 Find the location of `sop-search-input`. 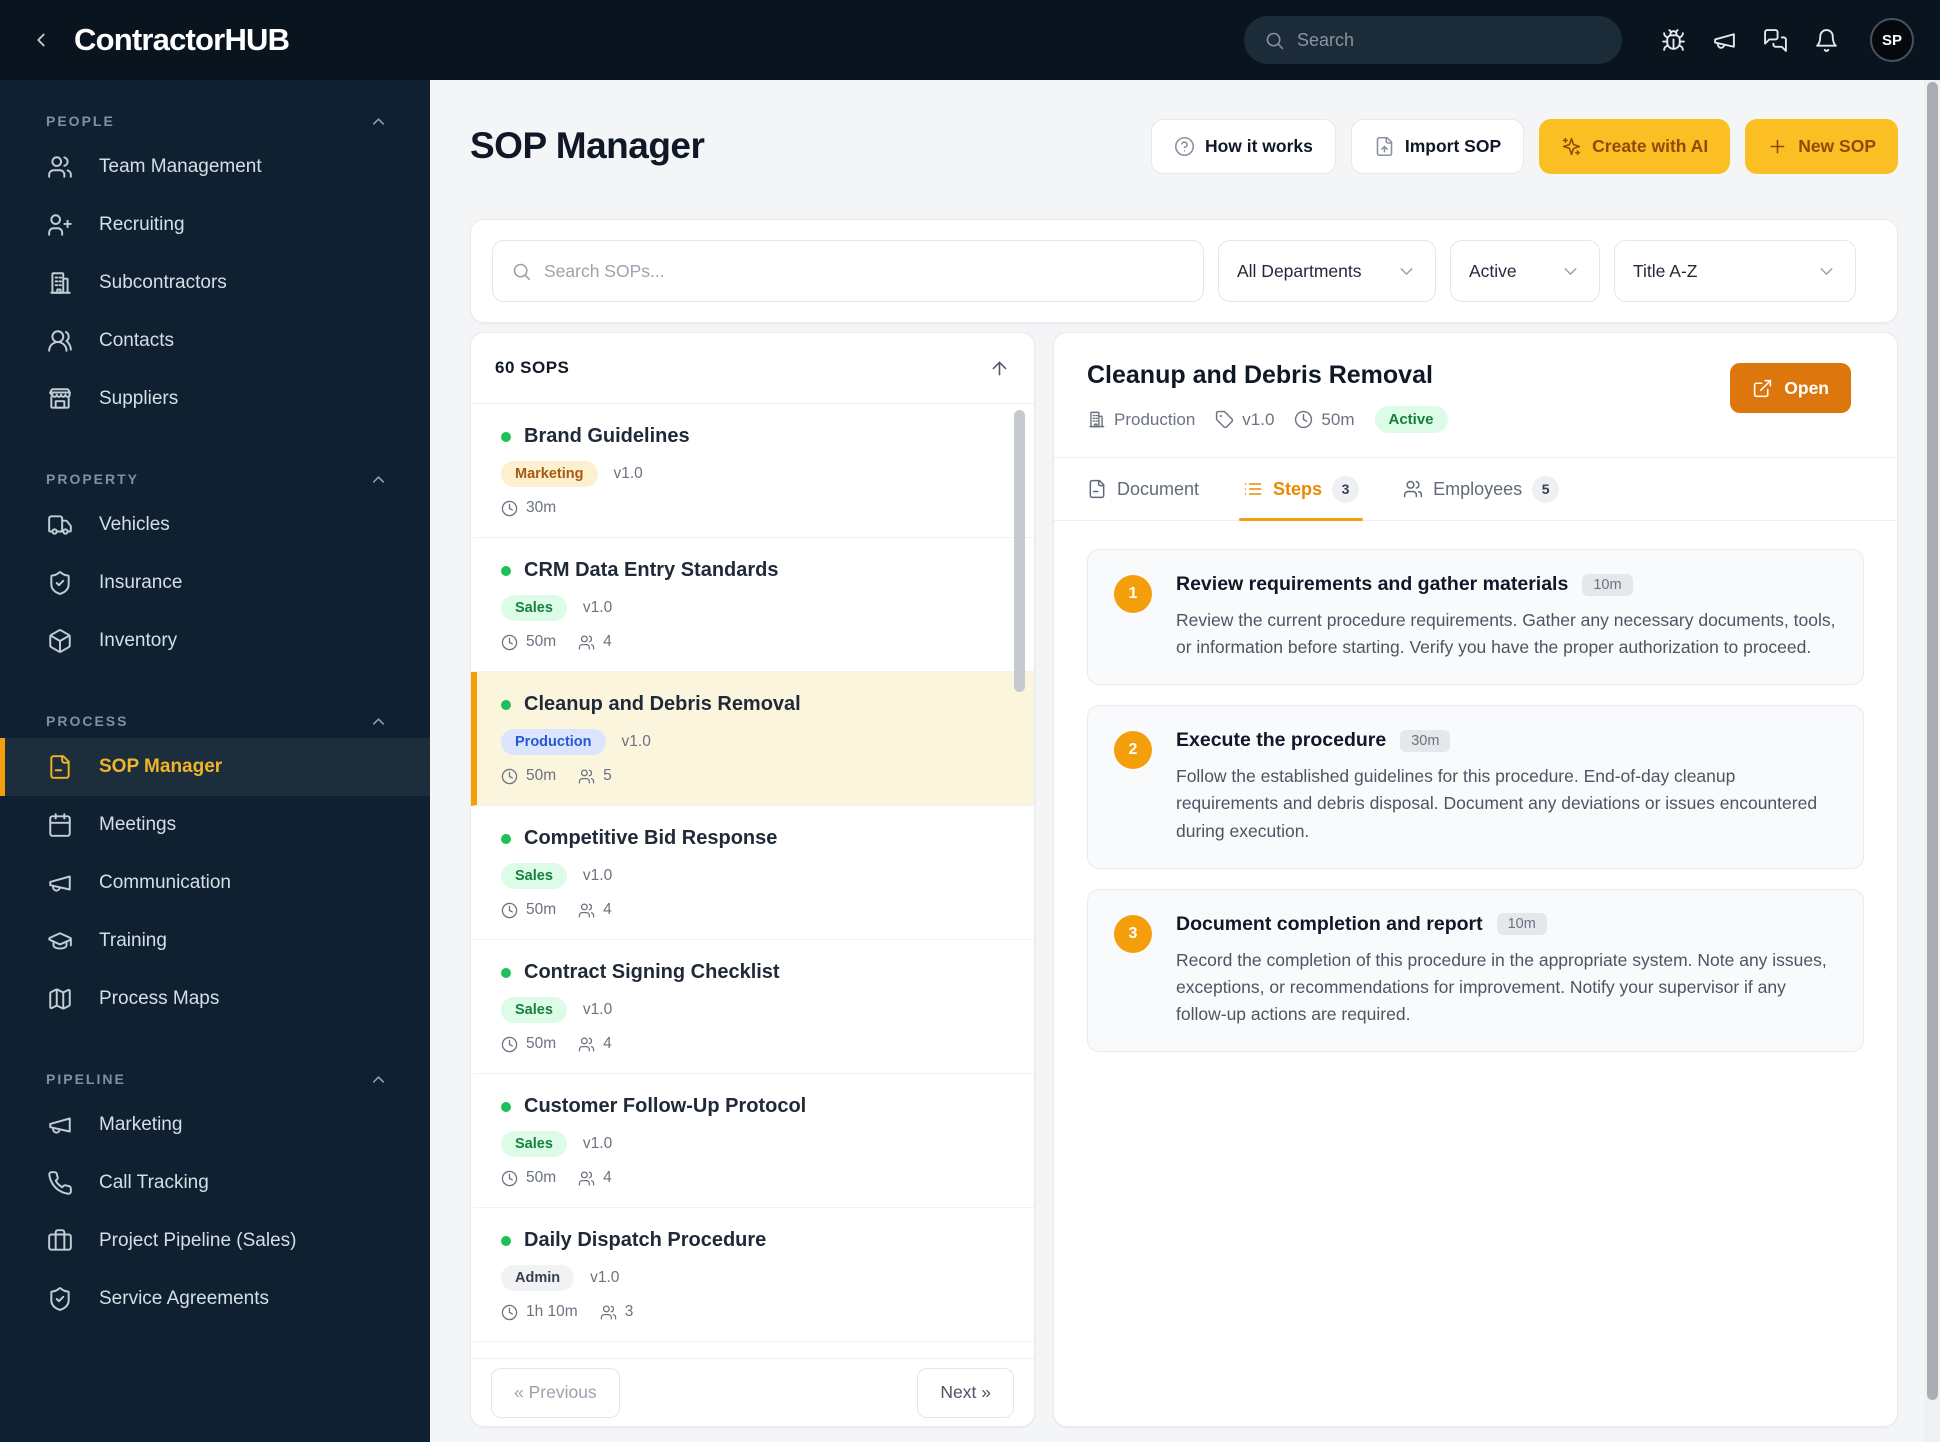

sop-search-input is located at coordinates (864, 271).